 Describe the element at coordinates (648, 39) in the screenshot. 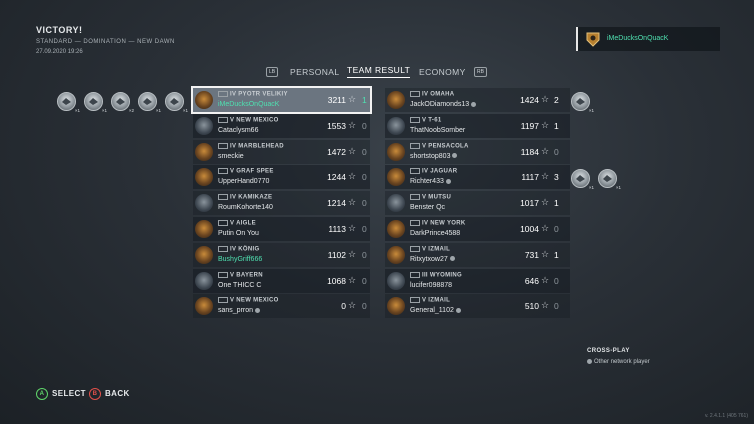

I see `player-card: iMeDucksOnQuacK` at that location.